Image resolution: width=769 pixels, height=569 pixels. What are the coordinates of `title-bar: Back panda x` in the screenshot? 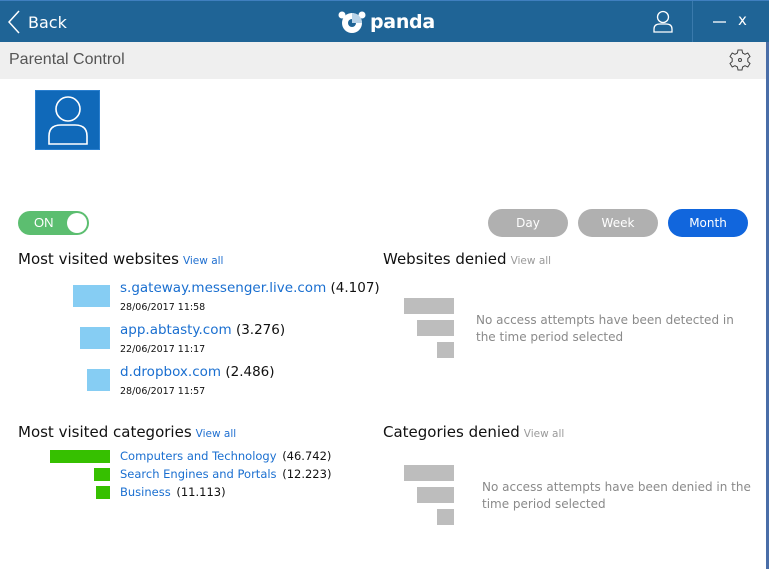 It's located at (384, 21).